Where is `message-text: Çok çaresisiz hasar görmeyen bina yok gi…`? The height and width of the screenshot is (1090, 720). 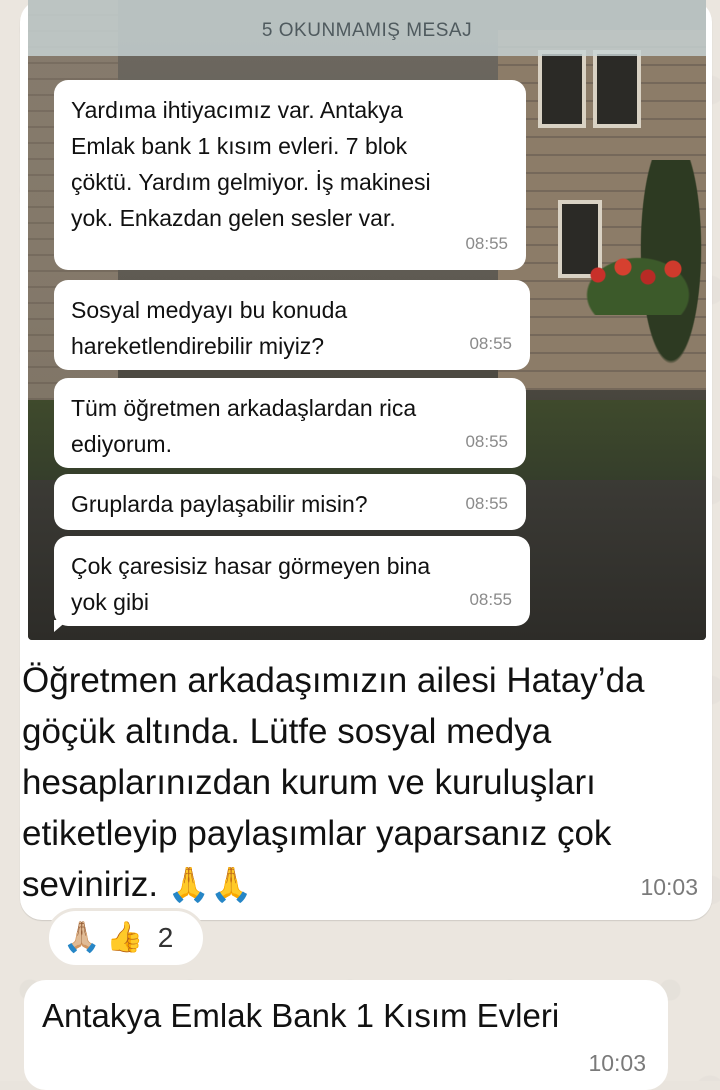
message-text: Çok çaresisiz hasar görmeyen bina yok gi… is located at coordinates (251, 584).